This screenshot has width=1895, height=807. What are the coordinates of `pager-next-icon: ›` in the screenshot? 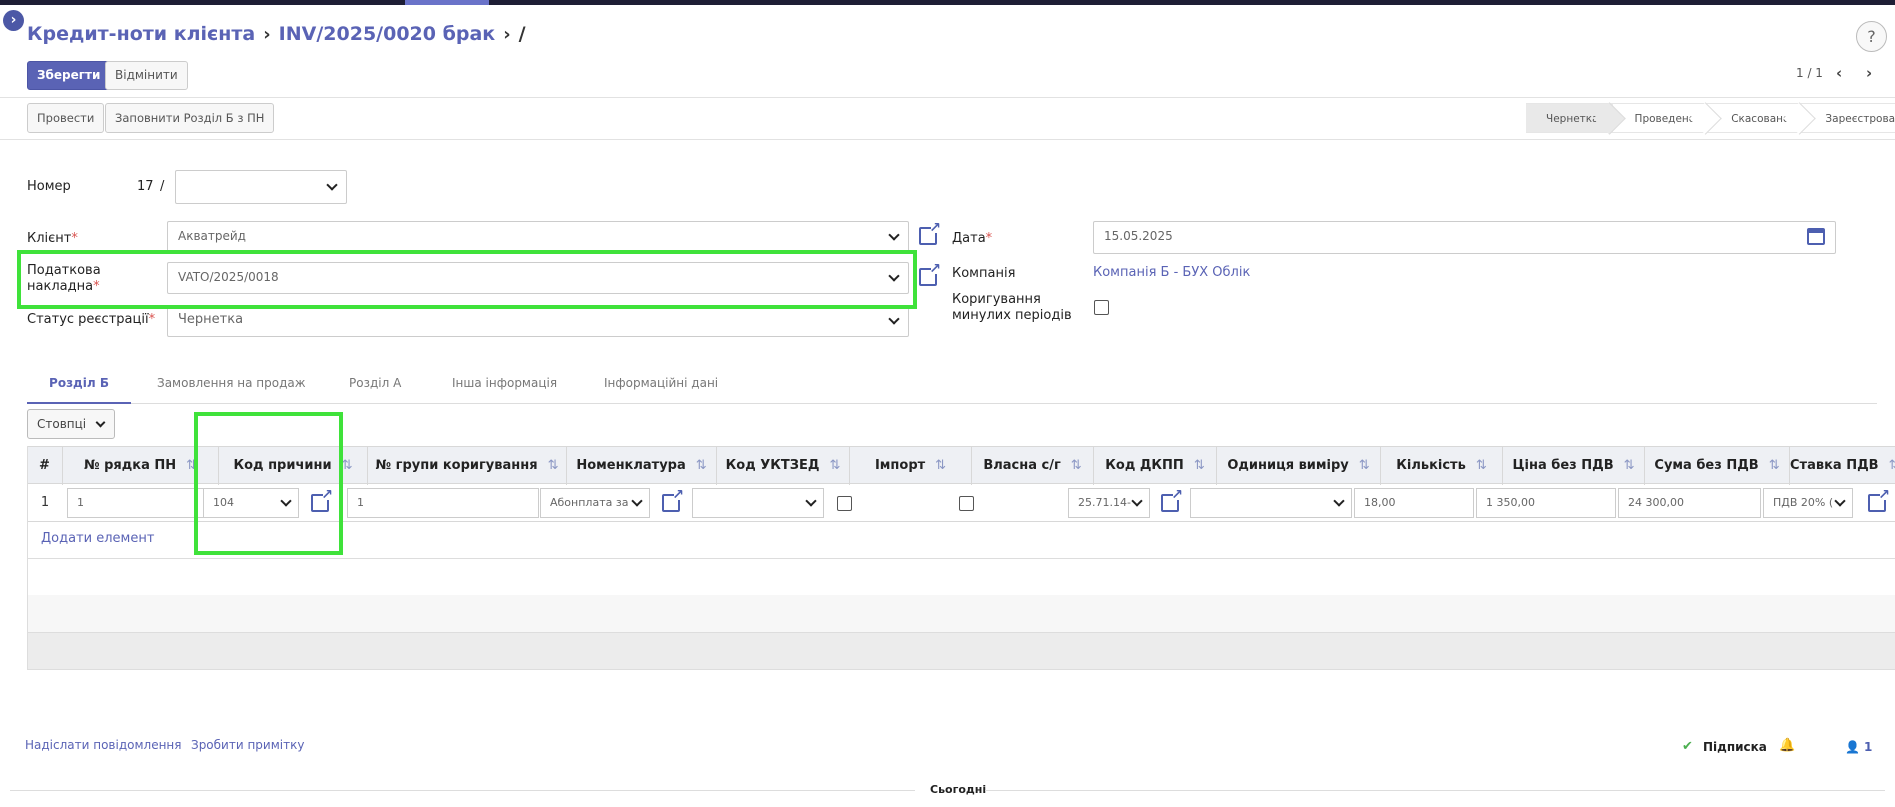 It's located at (1869, 73).